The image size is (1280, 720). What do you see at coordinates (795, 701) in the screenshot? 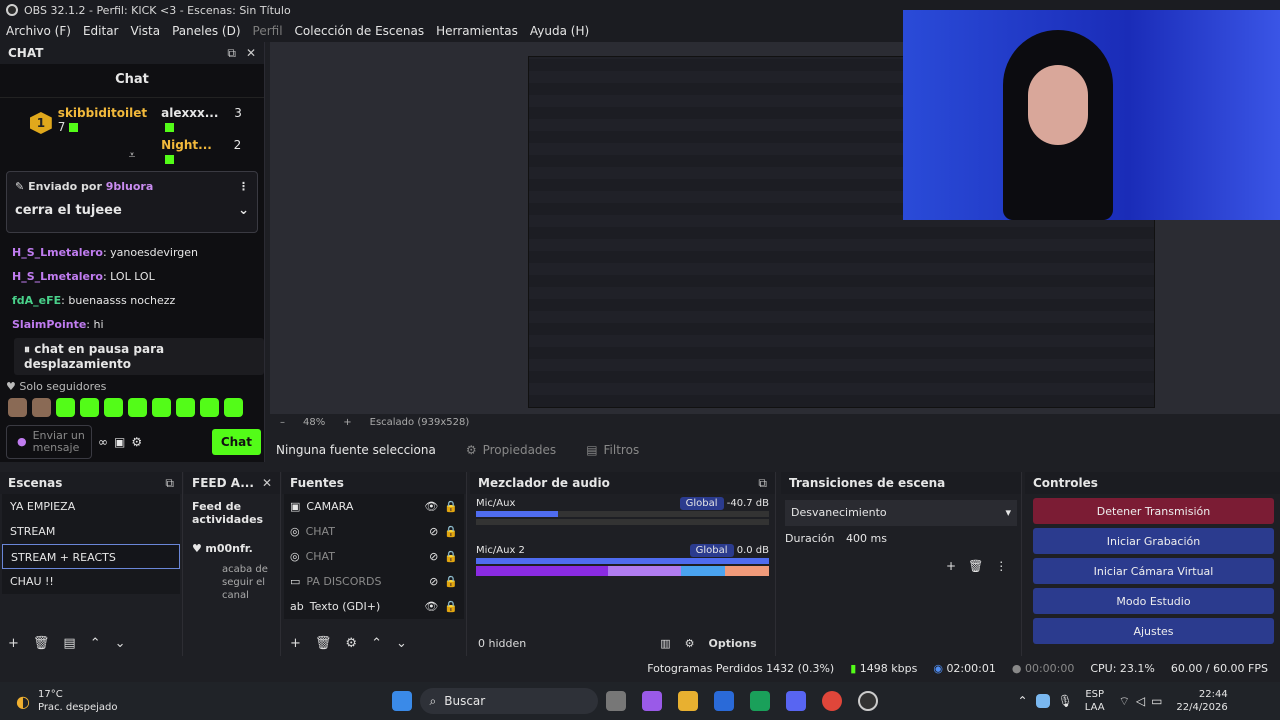
I see `discord-icon` at bounding box center [795, 701].